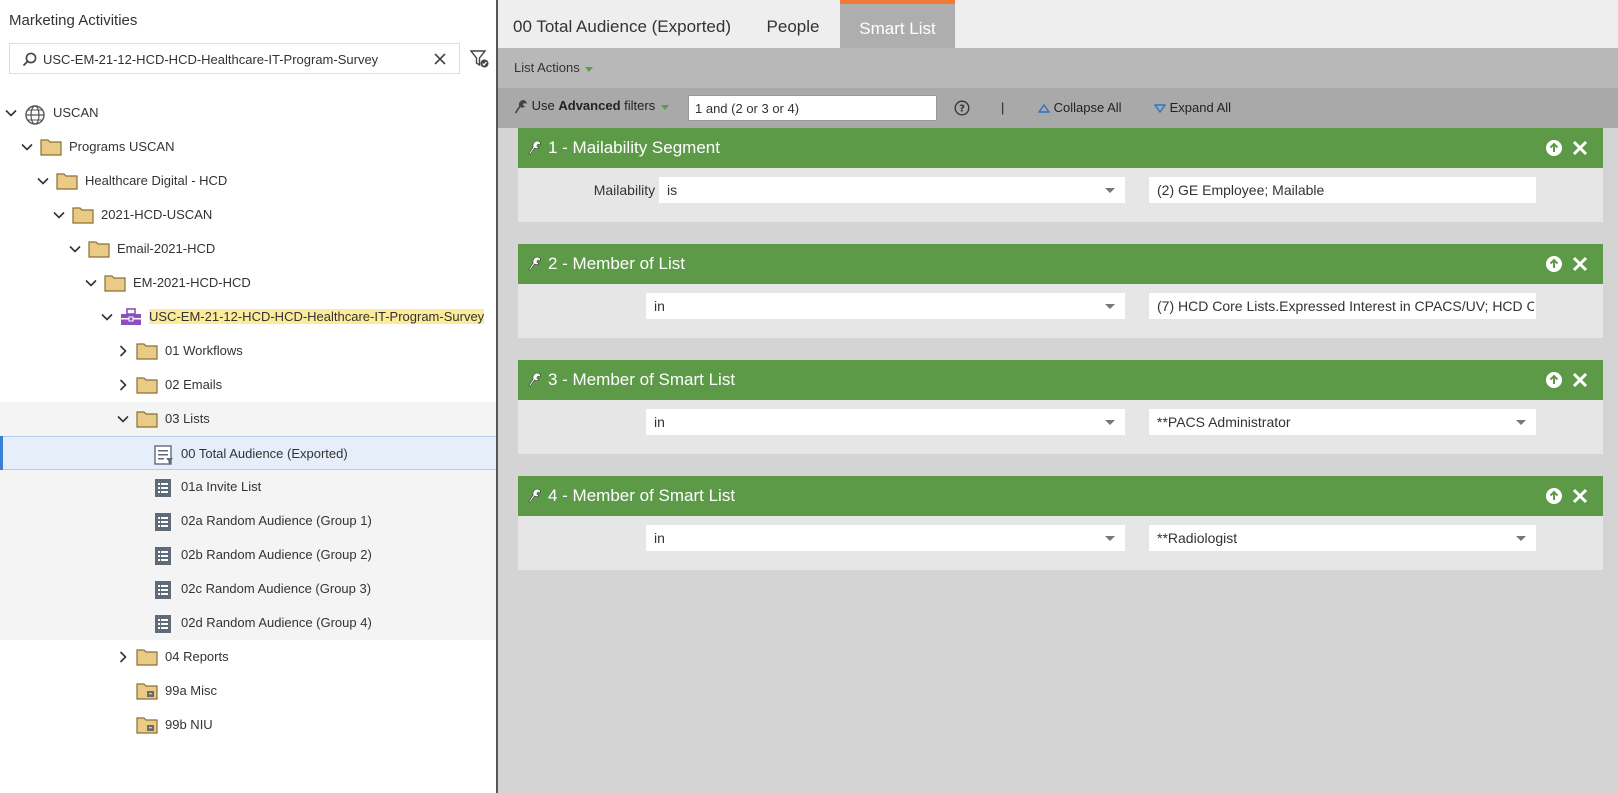 This screenshot has height=793, width=1618. What do you see at coordinates (194, 384) in the screenshot?
I see `tree-item-label: 02 Emails` at bounding box center [194, 384].